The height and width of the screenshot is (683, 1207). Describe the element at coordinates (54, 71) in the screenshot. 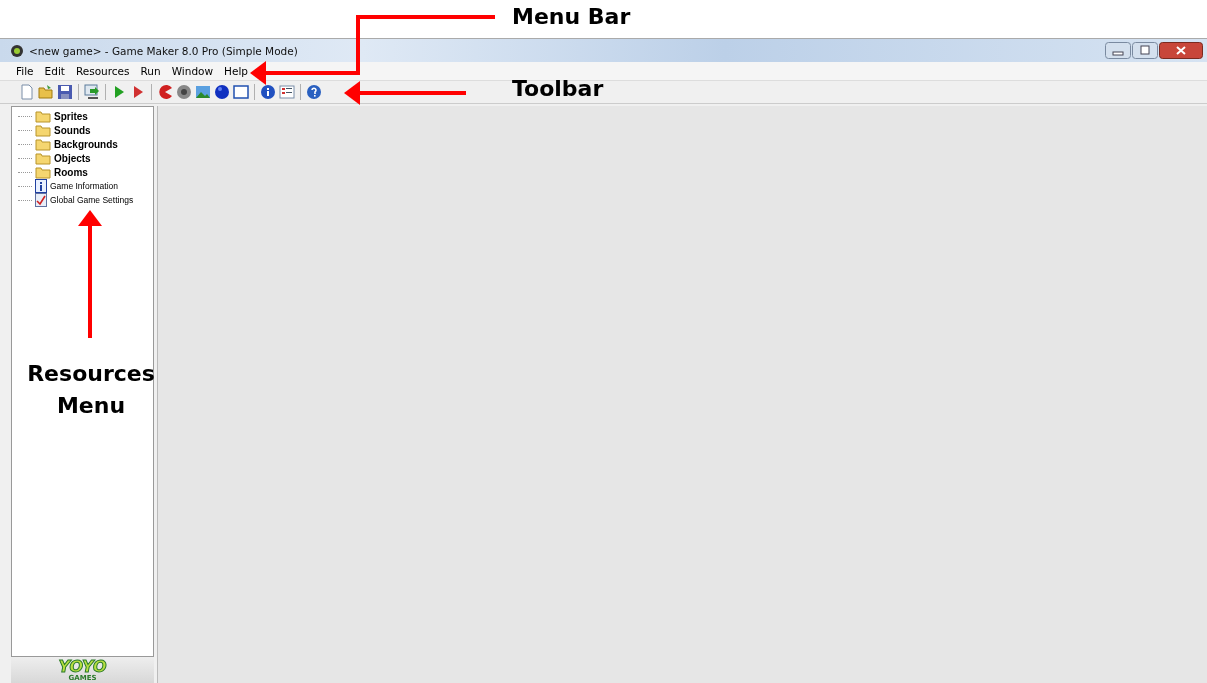

I see `menu-item: Edit` at that location.